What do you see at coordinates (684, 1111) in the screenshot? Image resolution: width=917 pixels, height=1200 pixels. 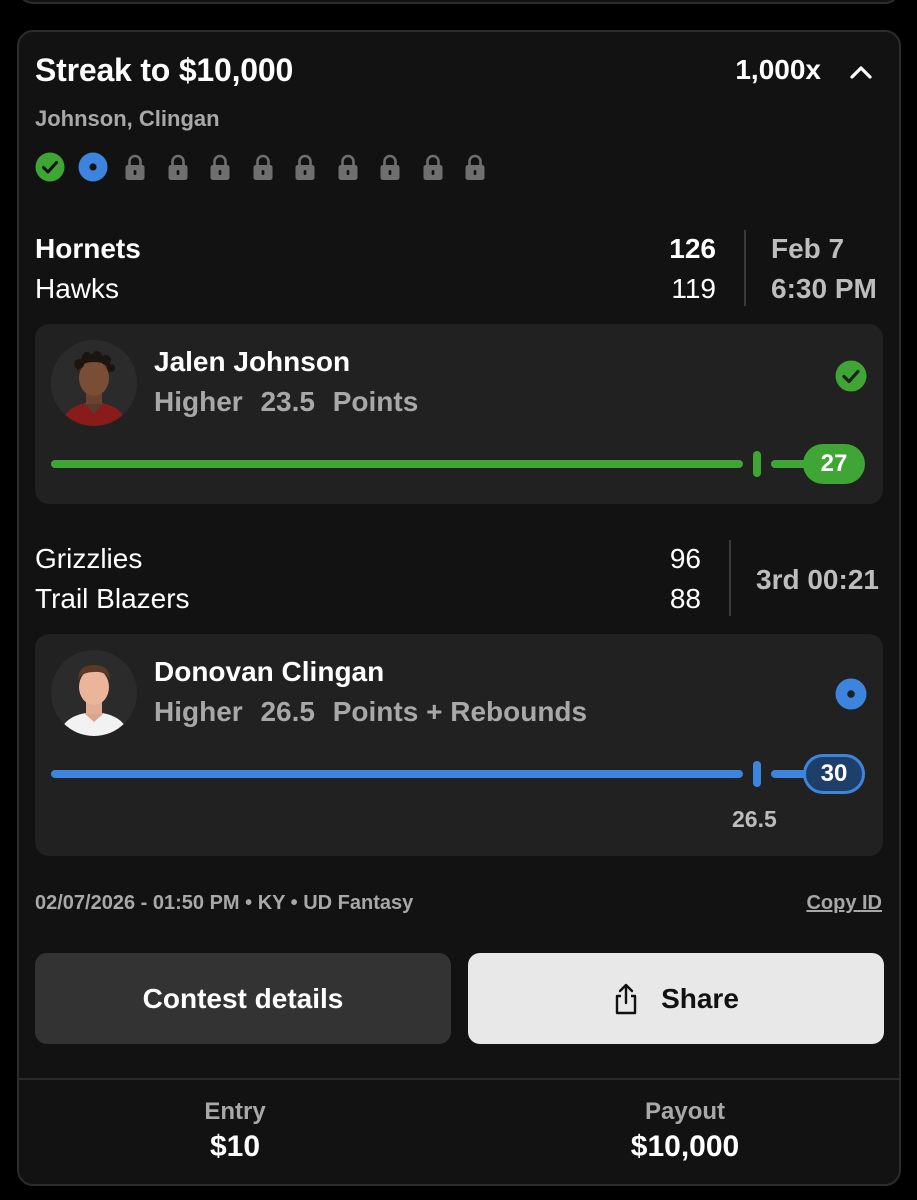 I see `payout-label: Payout` at bounding box center [684, 1111].